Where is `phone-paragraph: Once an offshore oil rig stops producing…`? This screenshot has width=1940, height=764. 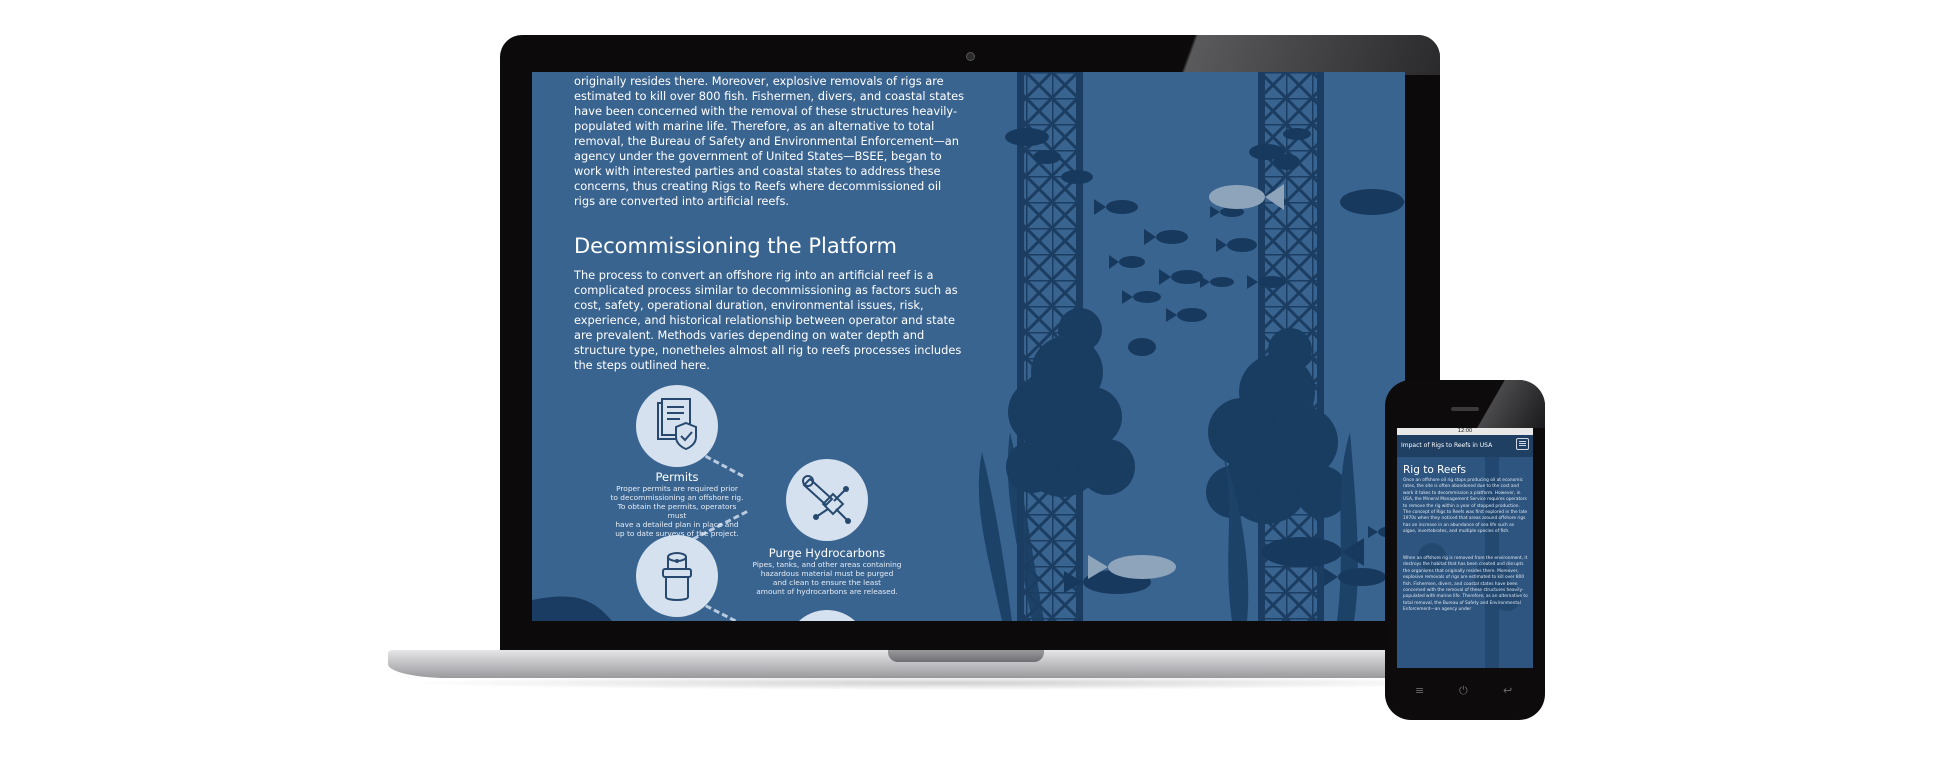 phone-paragraph: Once an offshore oil rig stops producing… is located at coordinates (1465, 506).